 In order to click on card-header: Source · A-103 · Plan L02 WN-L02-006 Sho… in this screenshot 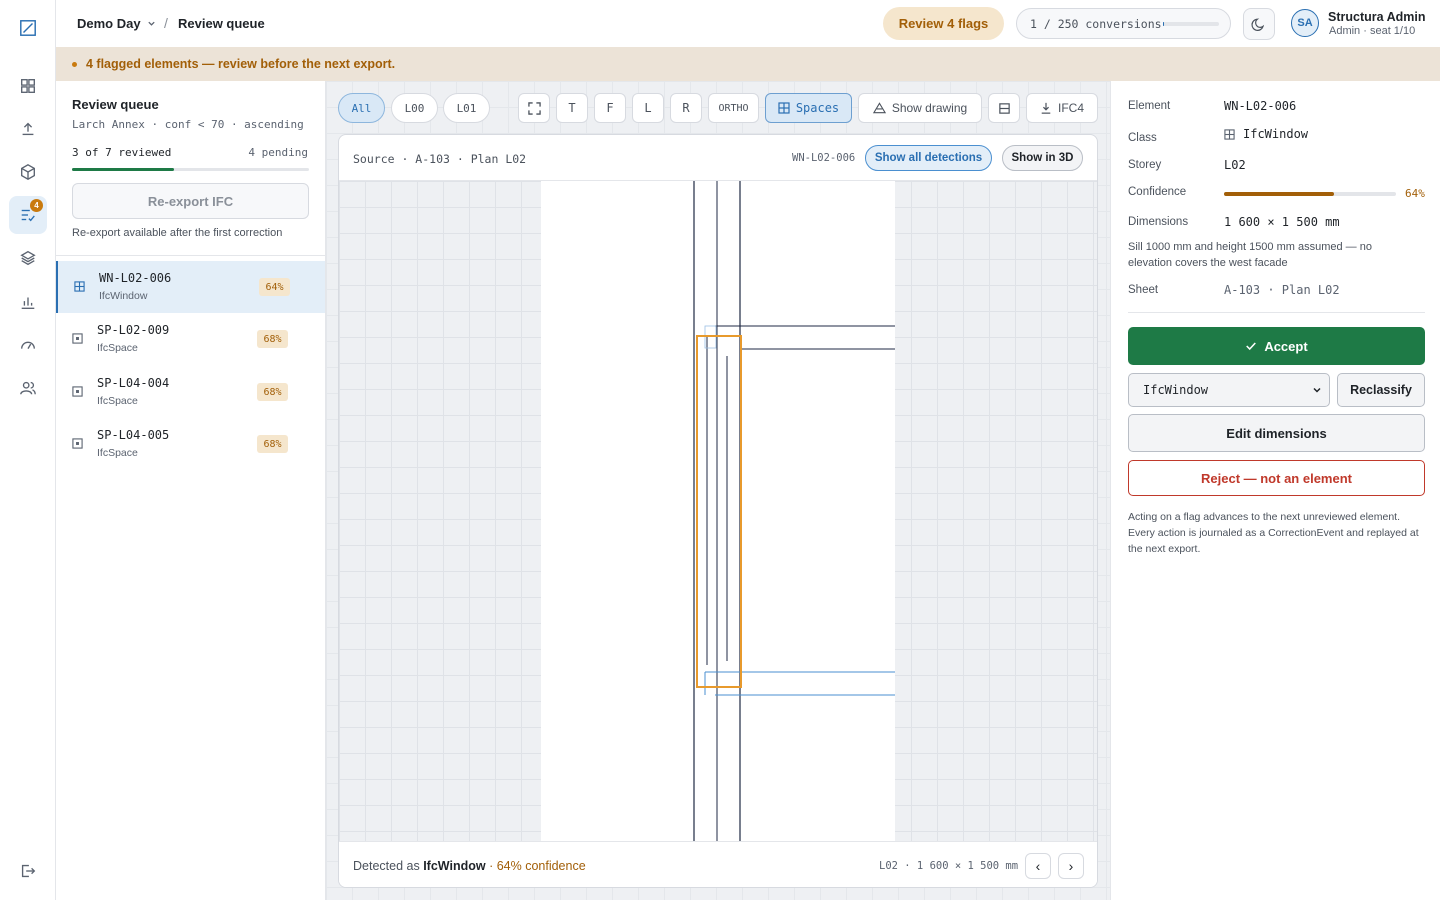, I will do `click(718, 158)`.